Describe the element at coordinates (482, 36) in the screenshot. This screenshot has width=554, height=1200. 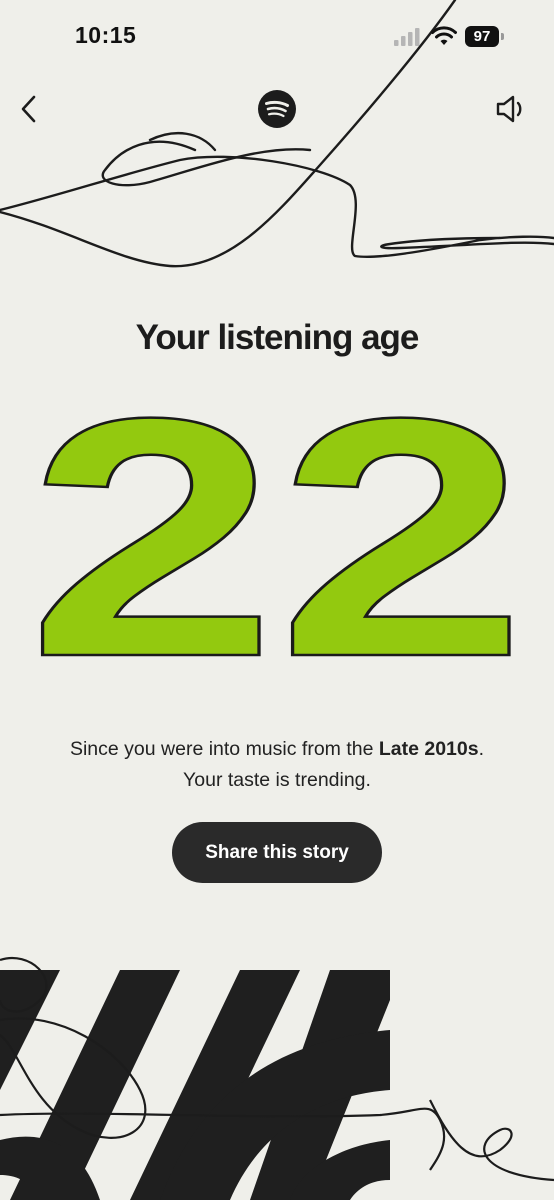
I see `battery-level: 97` at that location.